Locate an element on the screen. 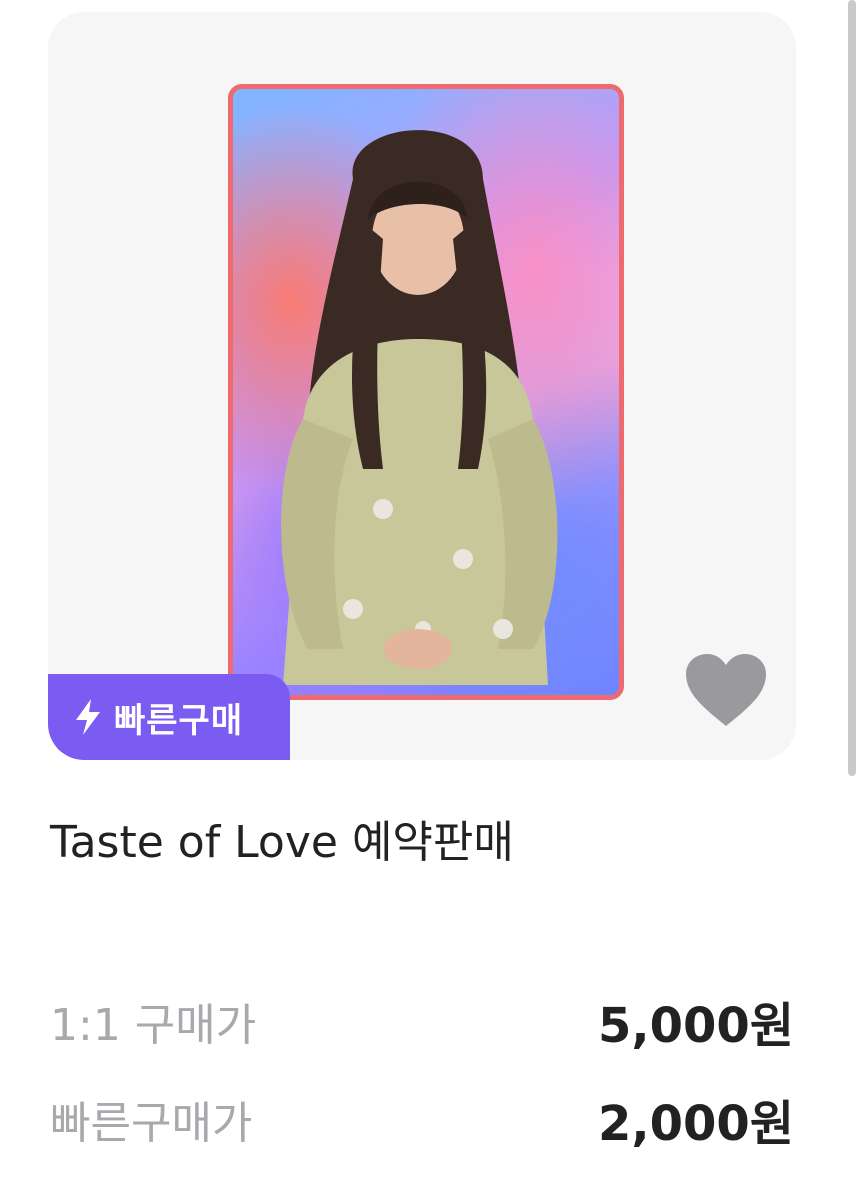 This screenshot has width=864, height=1200. quick-buy-badge: 빠른구매 is located at coordinates (169, 717).